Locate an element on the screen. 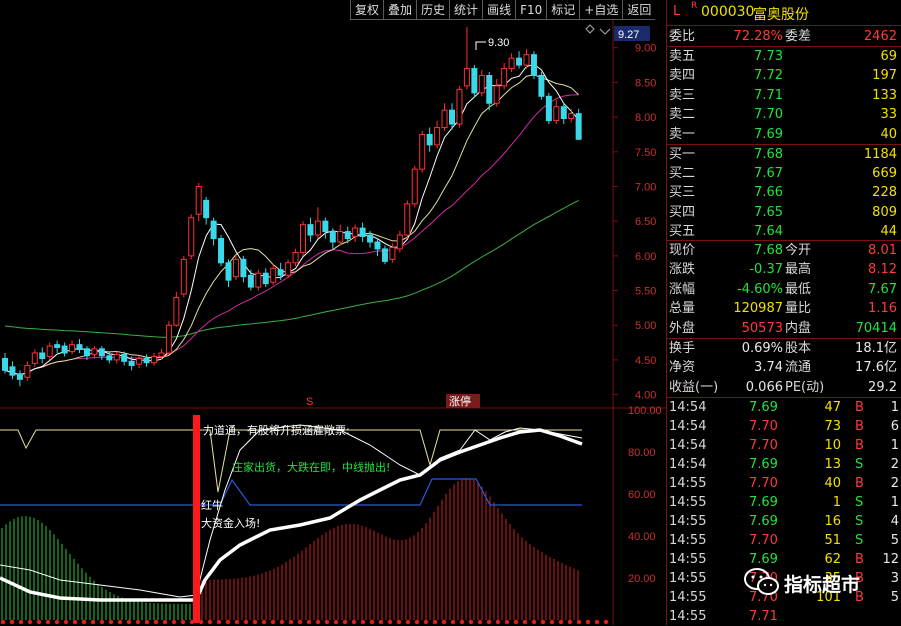 The width and height of the screenshot is (901, 626). ask-row: 卖一 7.69 40 is located at coordinates (784, 134).